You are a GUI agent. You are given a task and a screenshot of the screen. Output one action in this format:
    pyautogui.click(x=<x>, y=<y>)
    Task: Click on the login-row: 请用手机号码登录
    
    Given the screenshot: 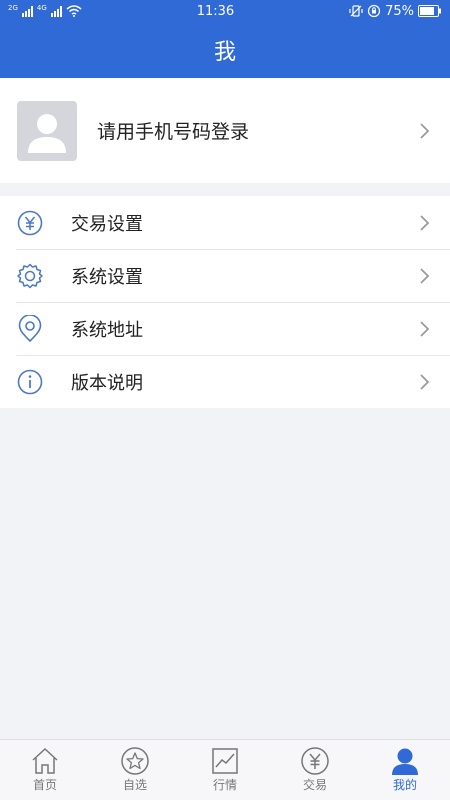 What is the action you would take?
    pyautogui.click(x=225, y=130)
    